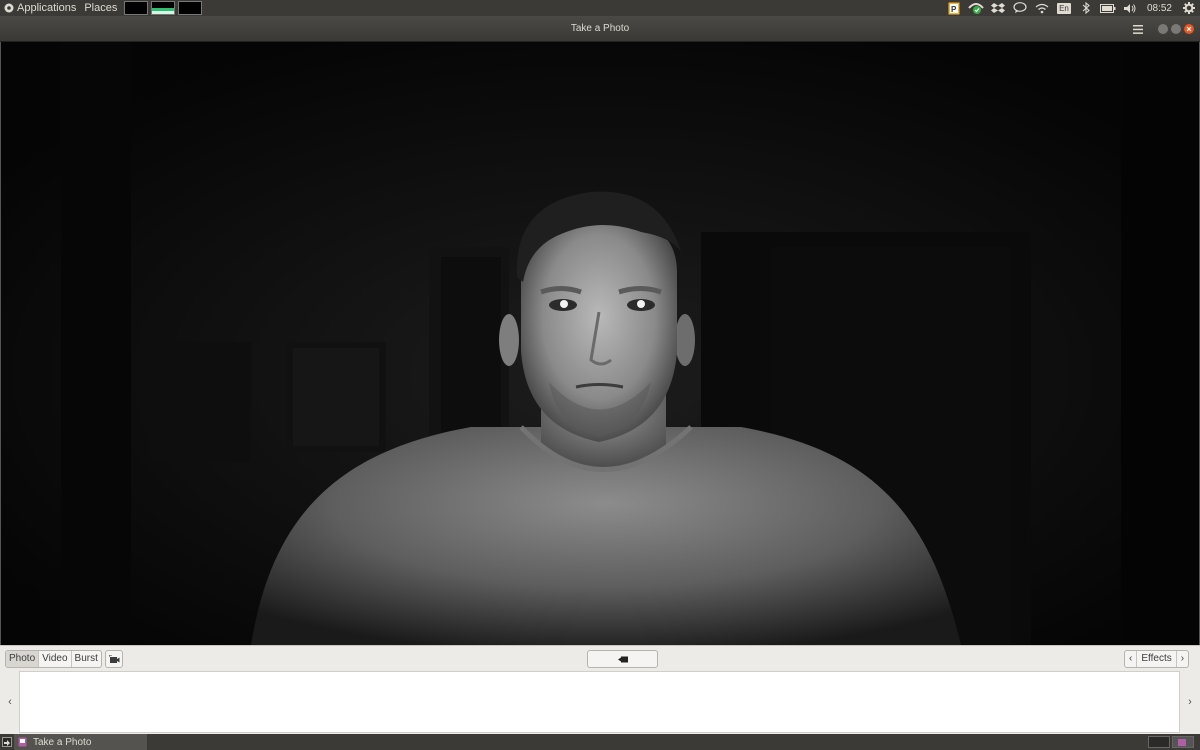  I want to click on thumbnail-area, so click(599, 702).